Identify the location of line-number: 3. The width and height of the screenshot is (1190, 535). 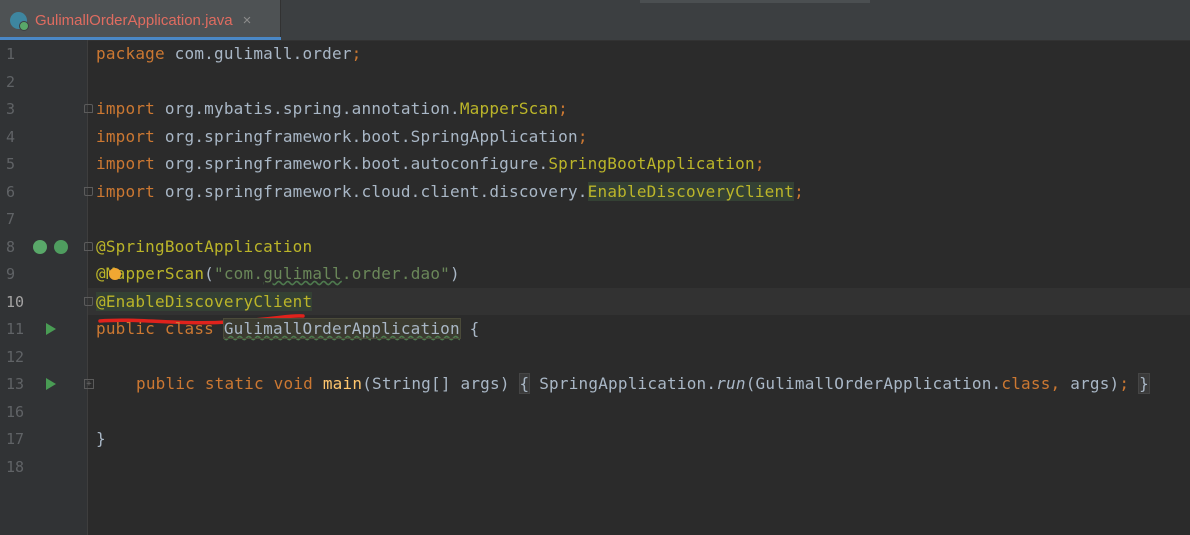
(11, 109).